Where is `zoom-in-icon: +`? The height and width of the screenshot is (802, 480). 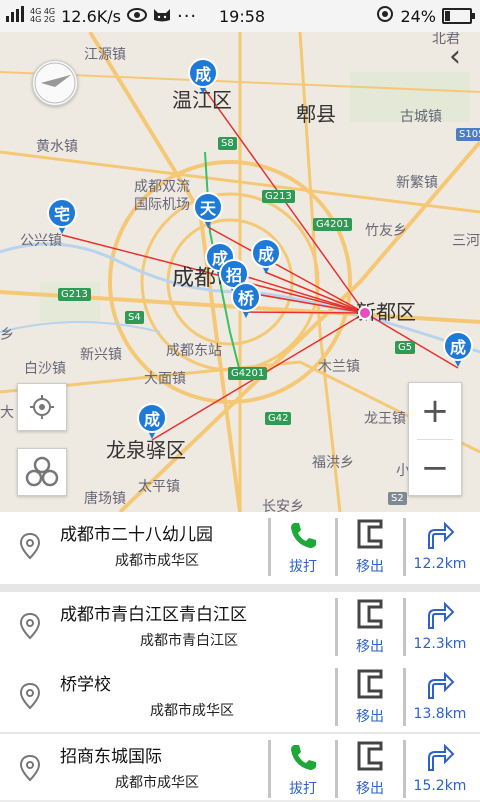
zoom-in-icon: + is located at coordinates (435, 411).